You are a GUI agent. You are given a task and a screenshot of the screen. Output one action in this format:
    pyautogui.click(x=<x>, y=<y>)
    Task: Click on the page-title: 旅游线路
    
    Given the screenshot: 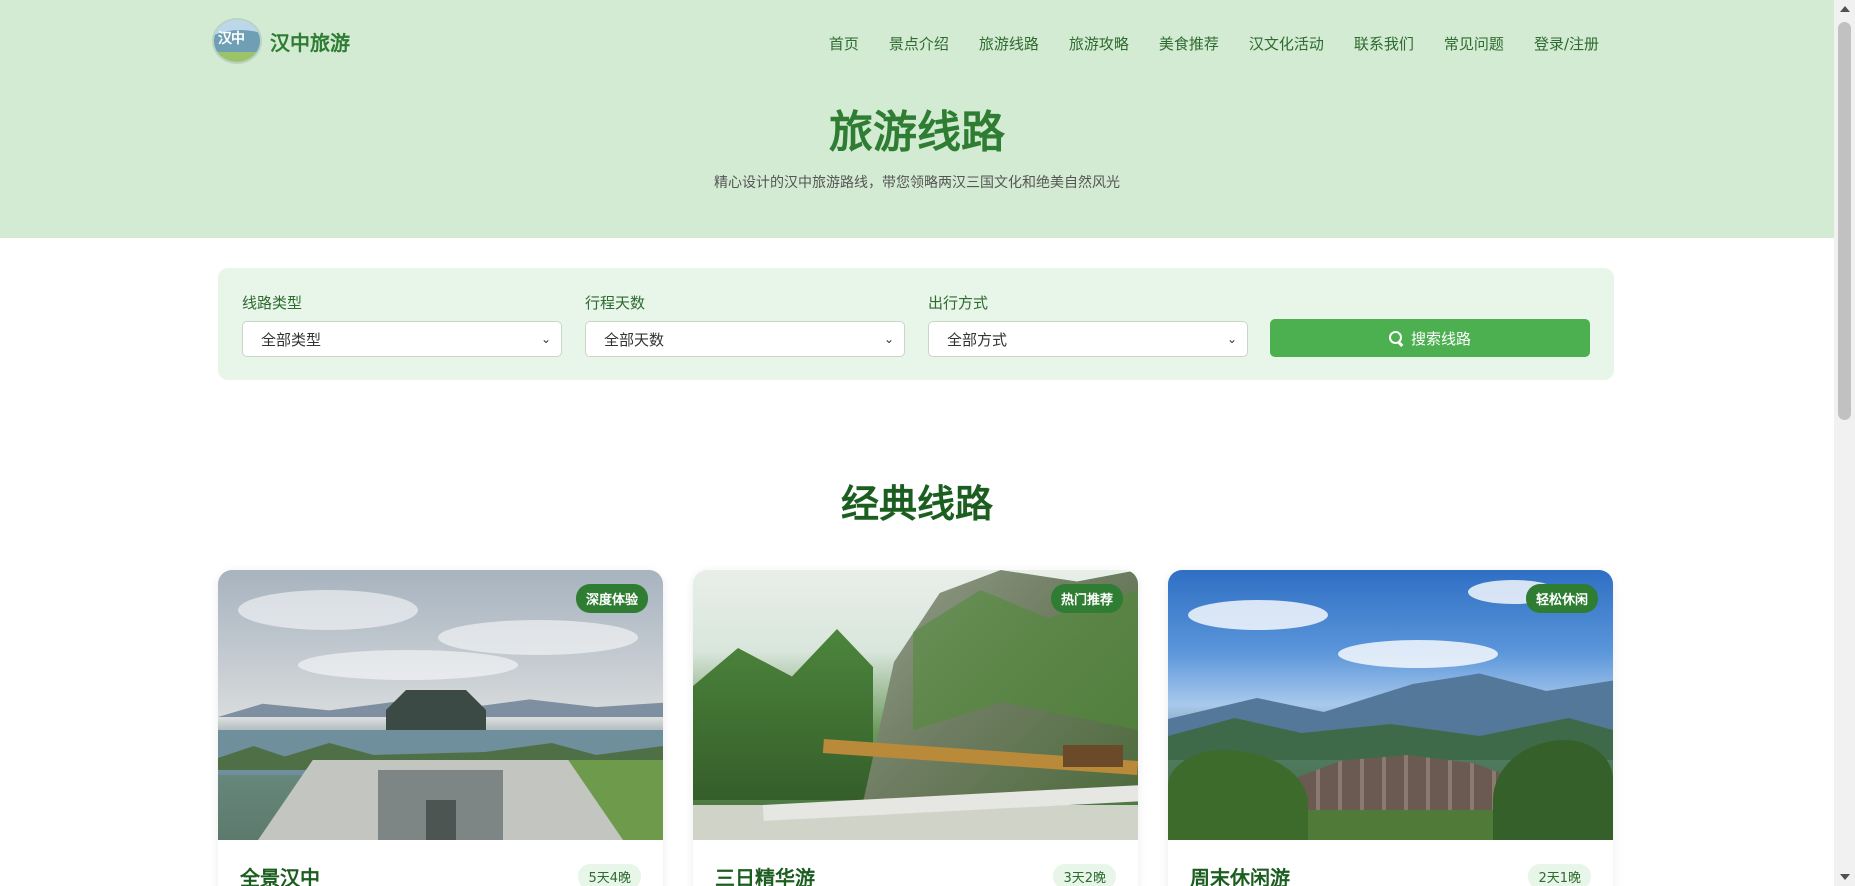 What is the action you would take?
    pyautogui.click(x=917, y=132)
    